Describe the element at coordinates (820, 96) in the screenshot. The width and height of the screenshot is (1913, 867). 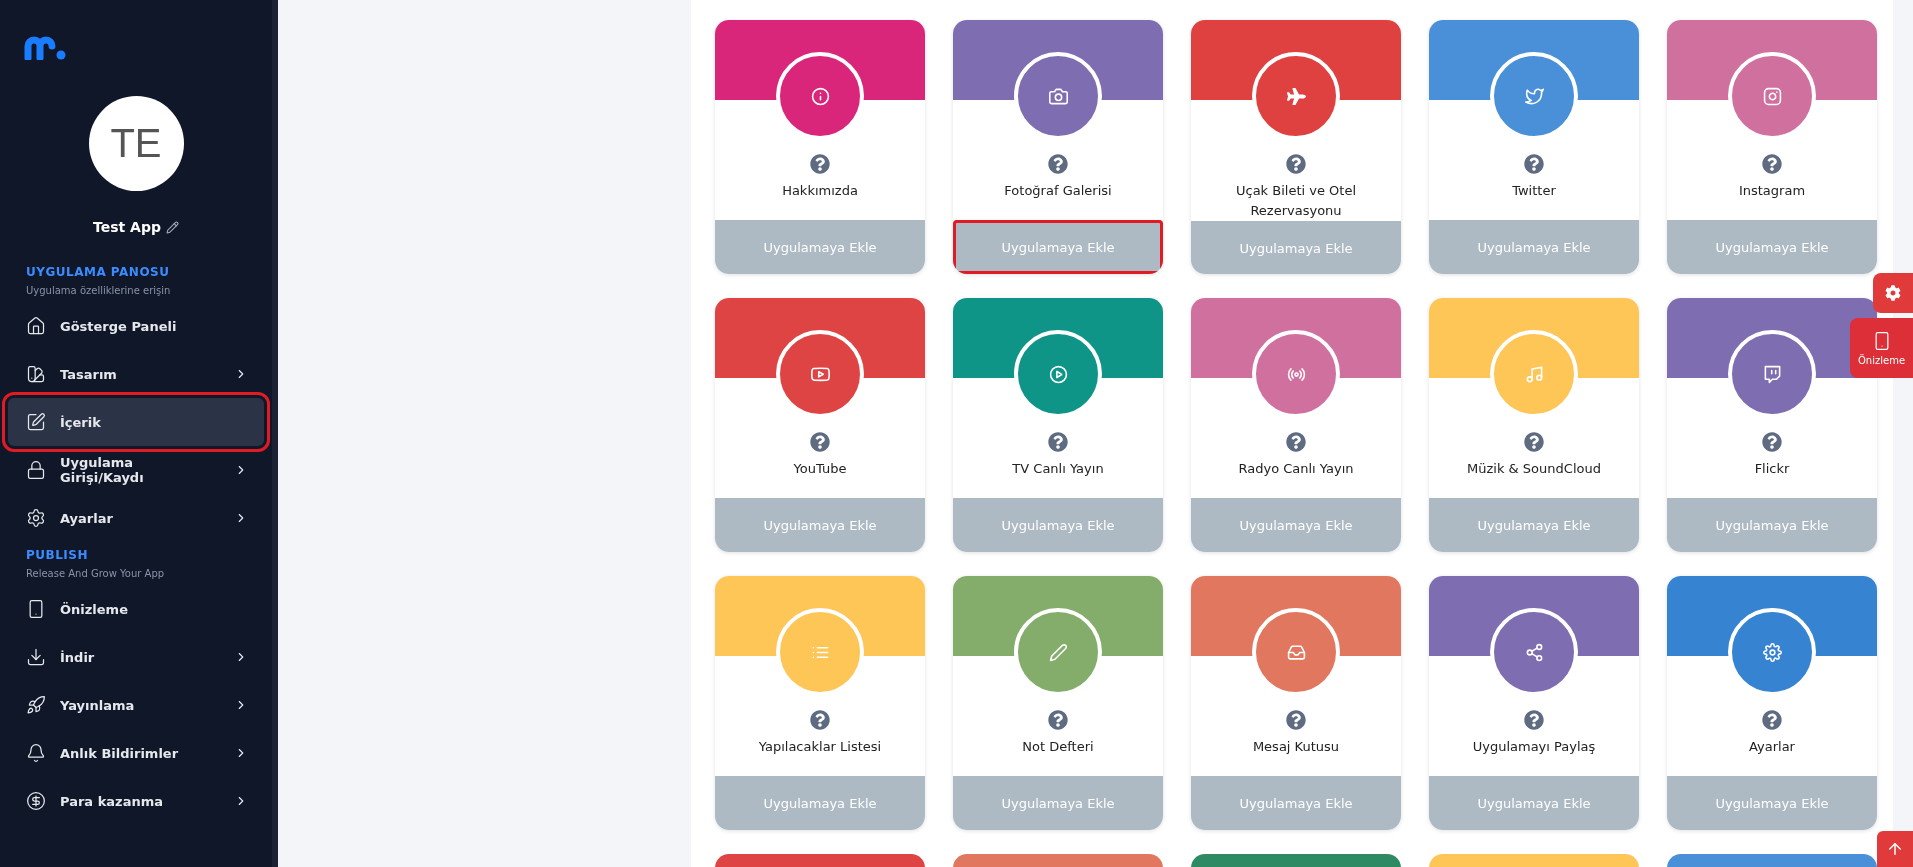
I see `info-icon` at that location.